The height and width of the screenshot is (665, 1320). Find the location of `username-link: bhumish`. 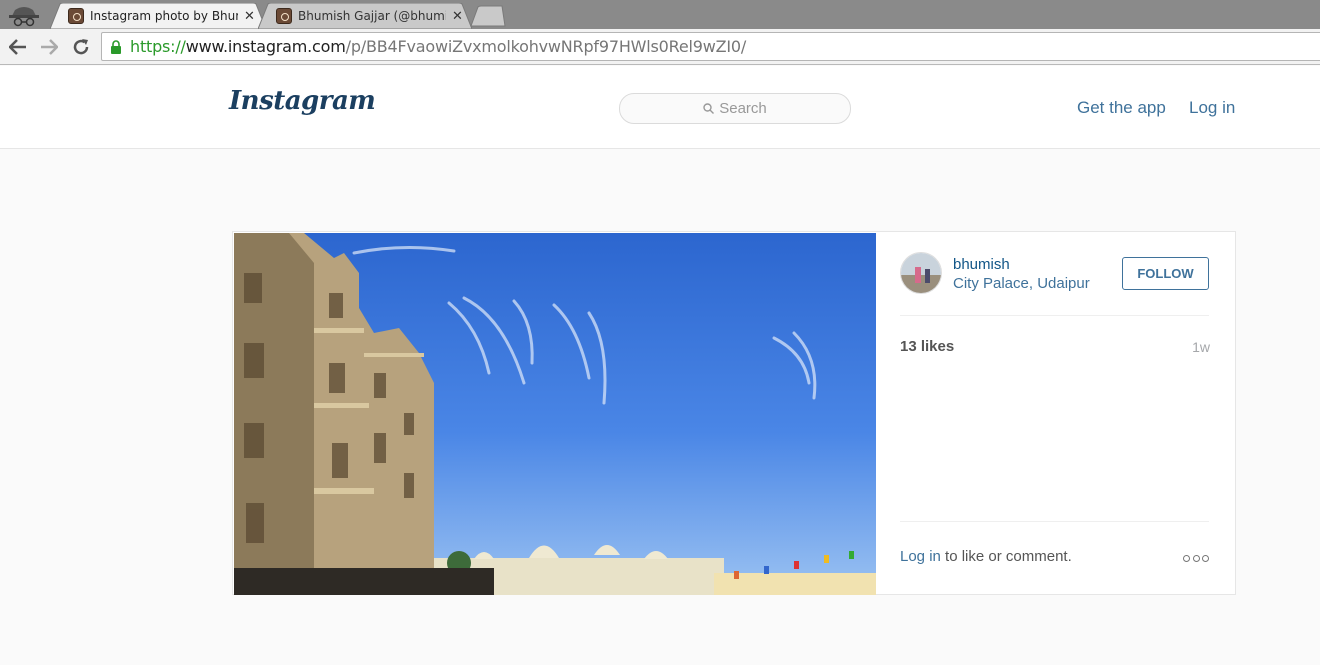

username-link: bhumish is located at coordinates (981, 264).